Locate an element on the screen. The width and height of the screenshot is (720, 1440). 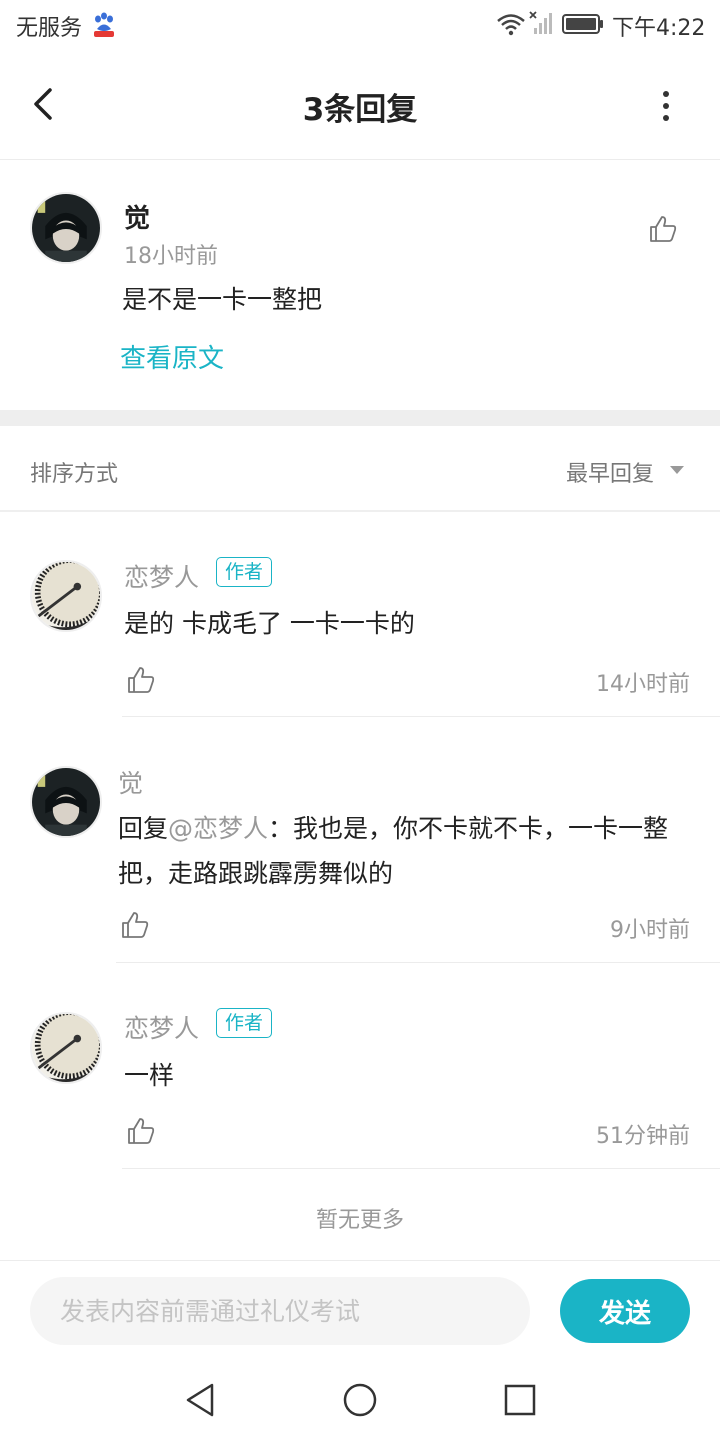
comment-author: 觉 is located at coordinates (137, 216).